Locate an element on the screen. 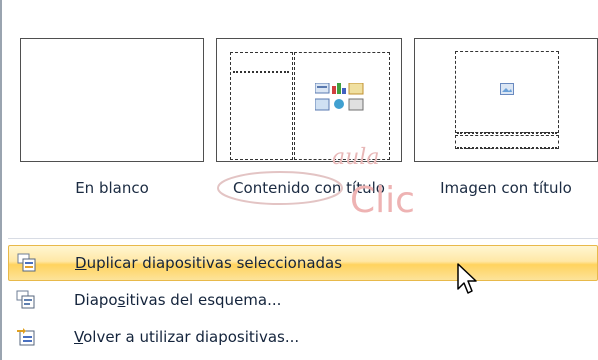  menu-item-duplicate-slides: Duplicar diapositivas seleccionadas is located at coordinates (303, 263).